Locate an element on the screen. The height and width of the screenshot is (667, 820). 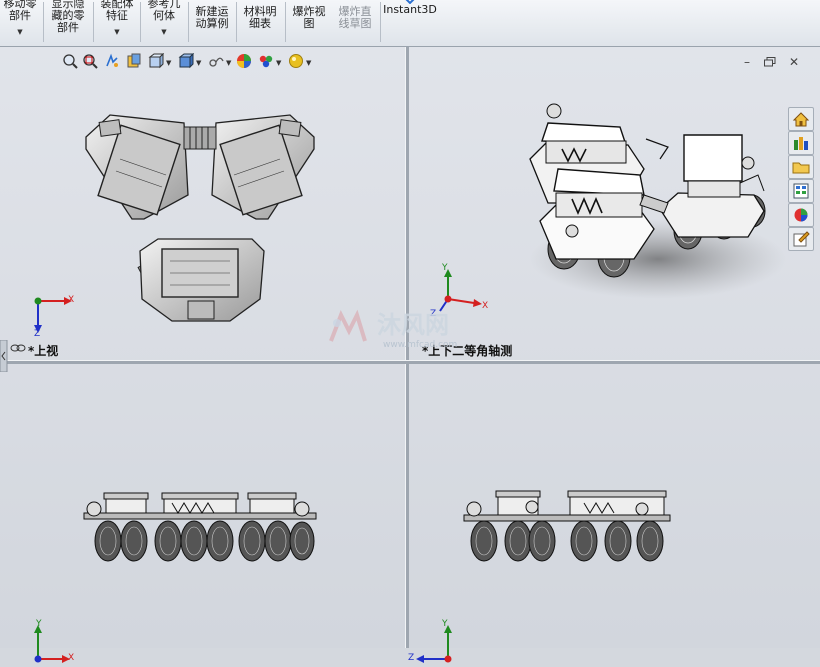
show-hidden-components-button: 显示隐 藏的零 部件 is located at coordinates (68, 22).